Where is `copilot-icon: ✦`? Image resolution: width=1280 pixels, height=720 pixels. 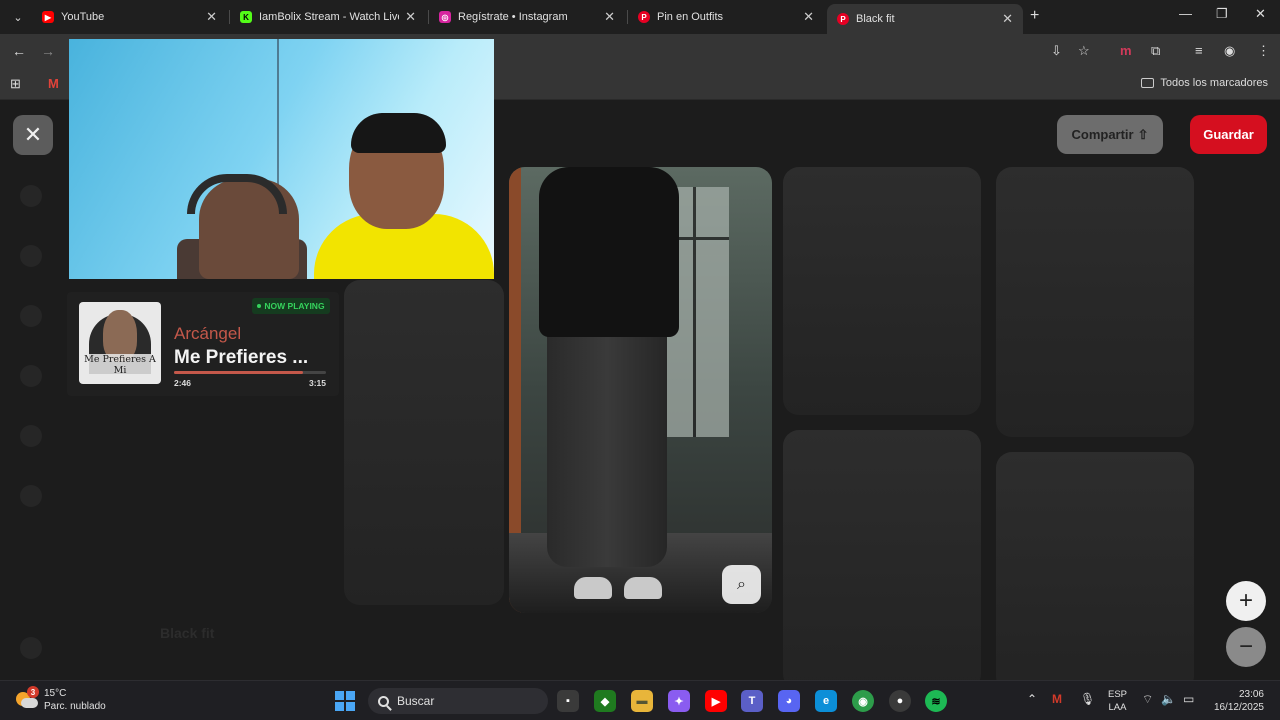 copilot-icon: ✦ is located at coordinates (679, 701).